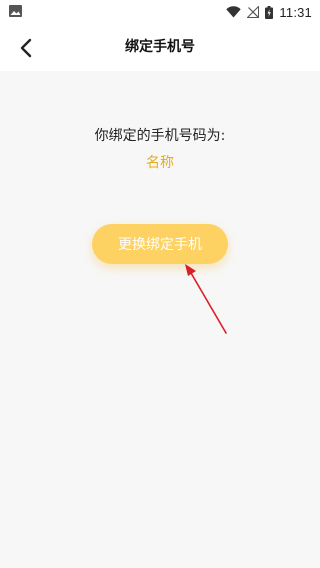  What do you see at coordinates (160, 244) in the screenshot?
I see `change-phone-button: 更换绑定手机` at bounding box center [160, 244].